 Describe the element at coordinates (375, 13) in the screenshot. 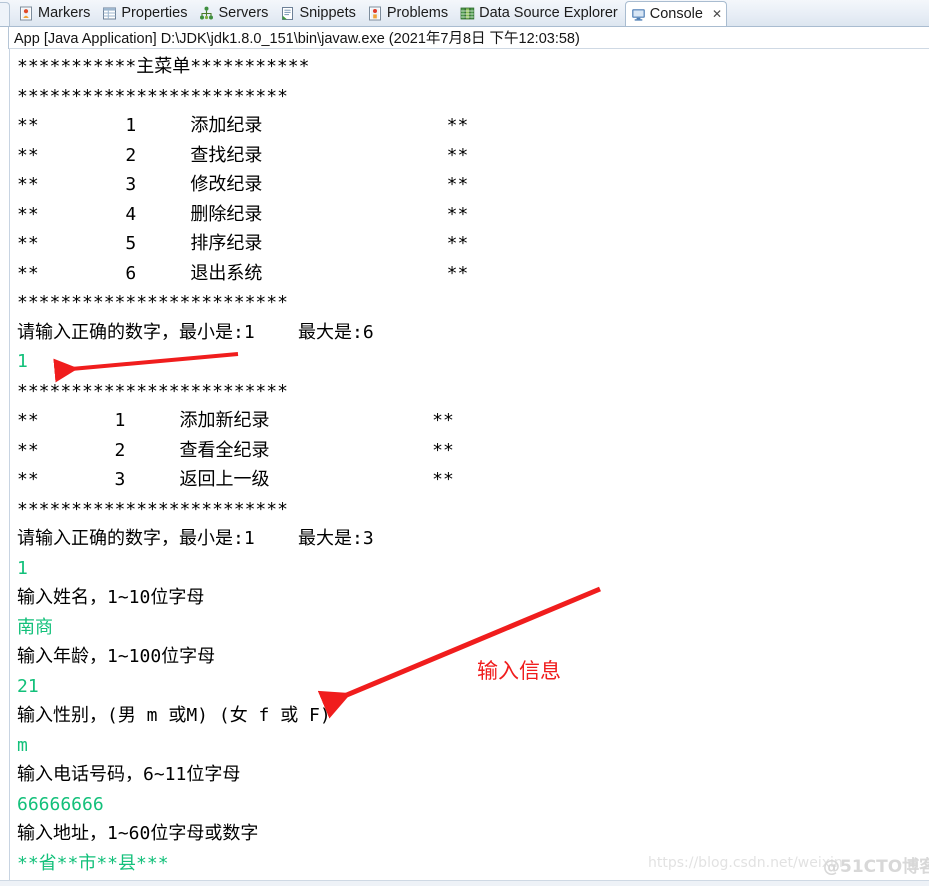

I see `problems-icon` at that location.